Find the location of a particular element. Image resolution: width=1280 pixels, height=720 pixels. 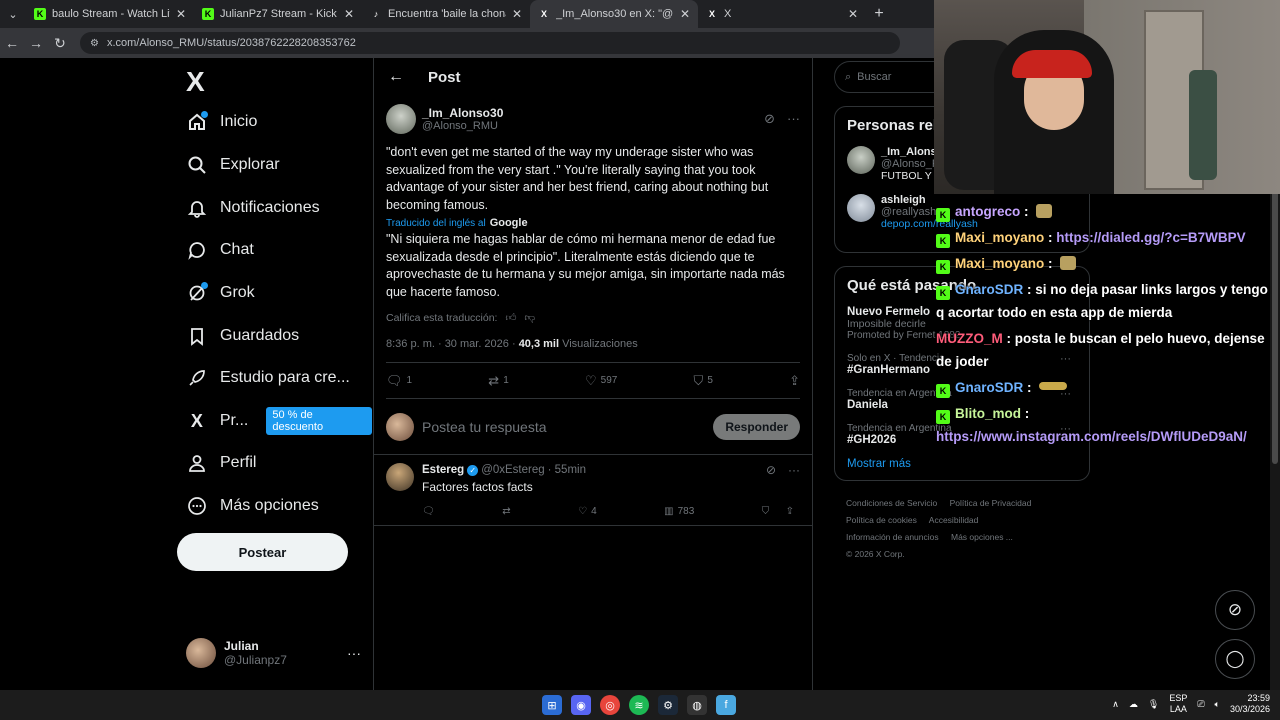

sidebar-item-home: Inicio is located at coordinates (221, 122).